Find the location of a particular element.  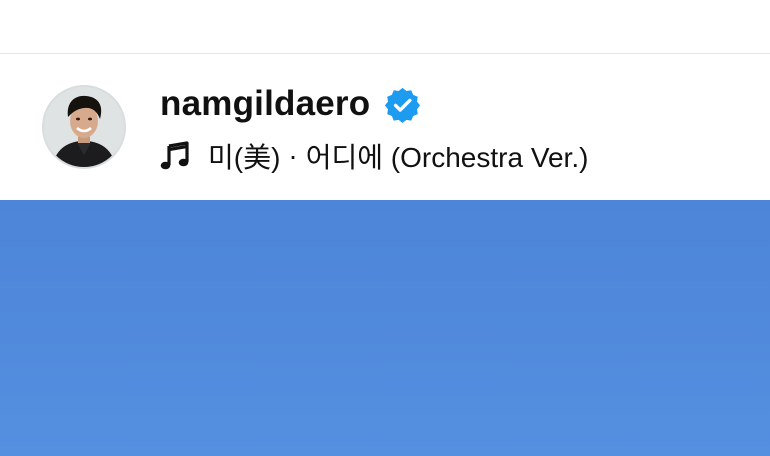

username-row: namgildaero is located at coordinates (290, 104).